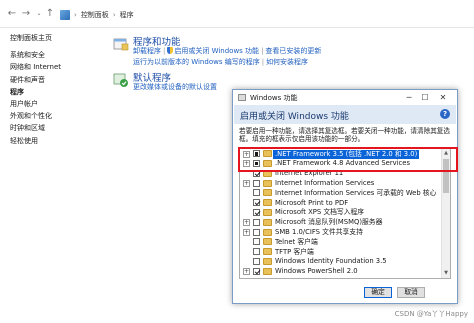 This screenshot has width=474, height=323. I want to click on feature-row: + .NET Framework 4.8 Advanced Services, so click(341, 164).